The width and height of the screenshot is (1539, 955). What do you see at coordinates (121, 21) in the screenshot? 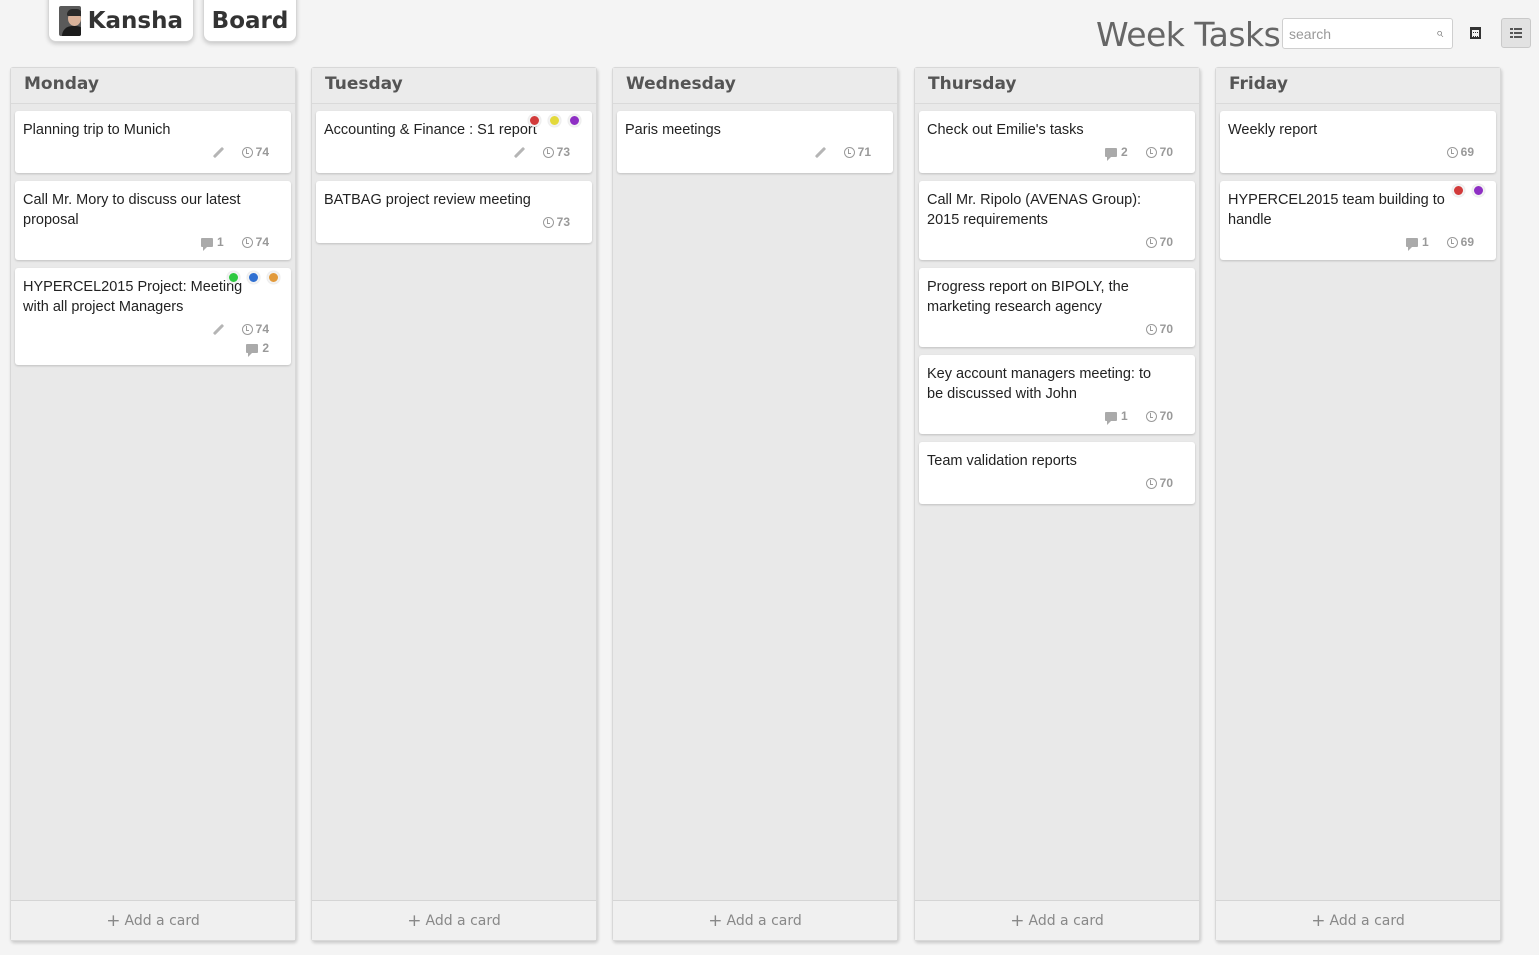
I see `user-tab: Kansha` at bounding box center [121, 21].